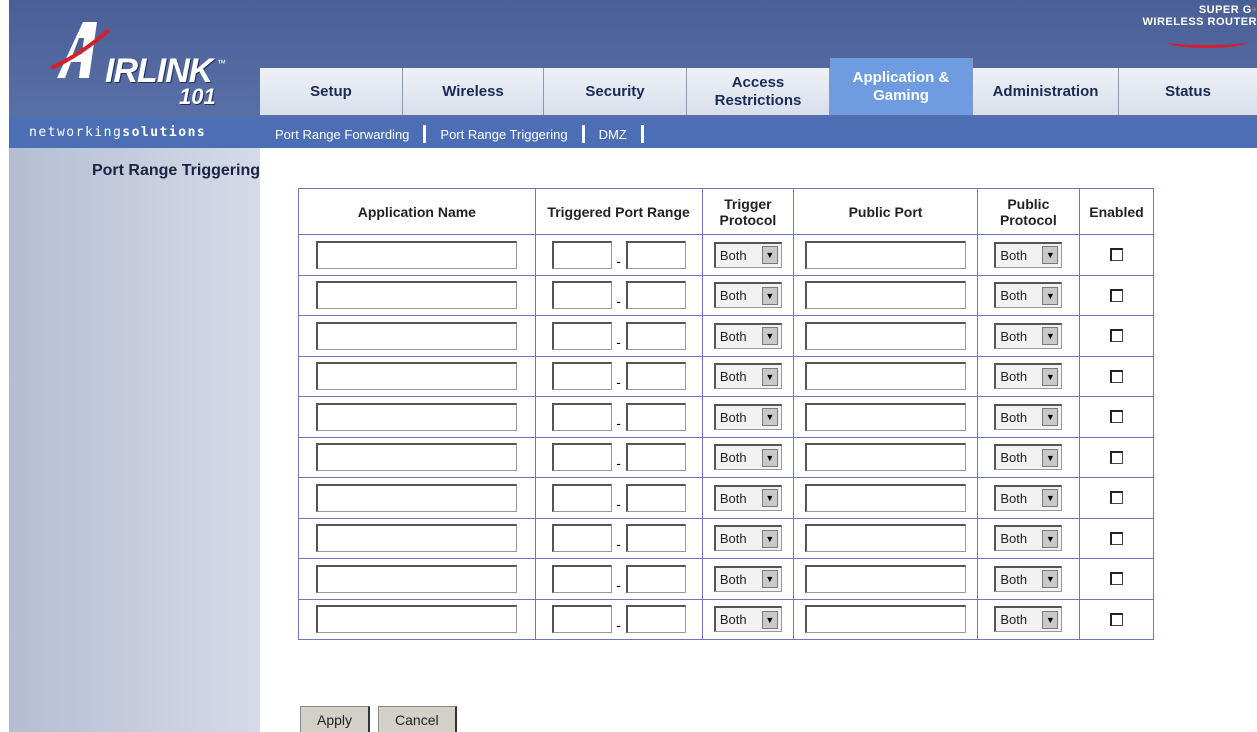 This screenshot has width=1257, height=732. What do you see at coordinates (503, 134) in the screenshot?
I see `subnav-port-range-triggering: Port Range Triggering` at bounding box center [503, 134].